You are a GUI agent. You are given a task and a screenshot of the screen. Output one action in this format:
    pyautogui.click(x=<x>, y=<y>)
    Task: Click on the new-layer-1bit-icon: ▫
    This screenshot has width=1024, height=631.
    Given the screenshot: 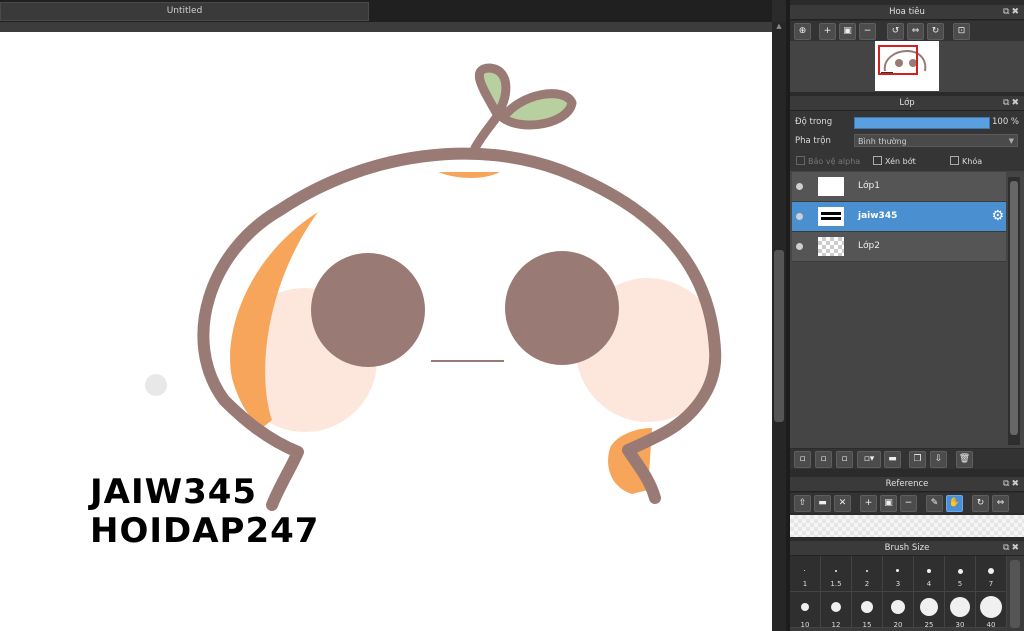 What is the action you would take?
    pyautogui.click(x=844, y=459)
    